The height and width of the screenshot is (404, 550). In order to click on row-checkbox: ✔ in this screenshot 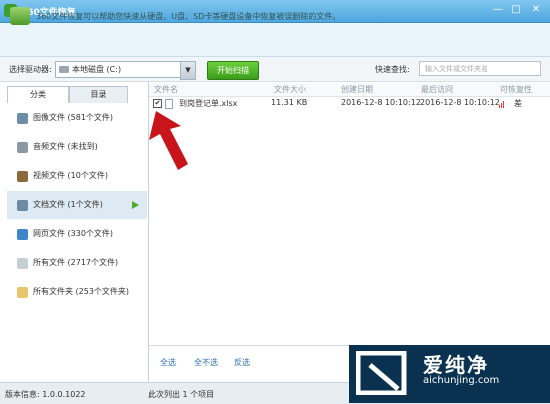, I will do `click(157, 103)`.